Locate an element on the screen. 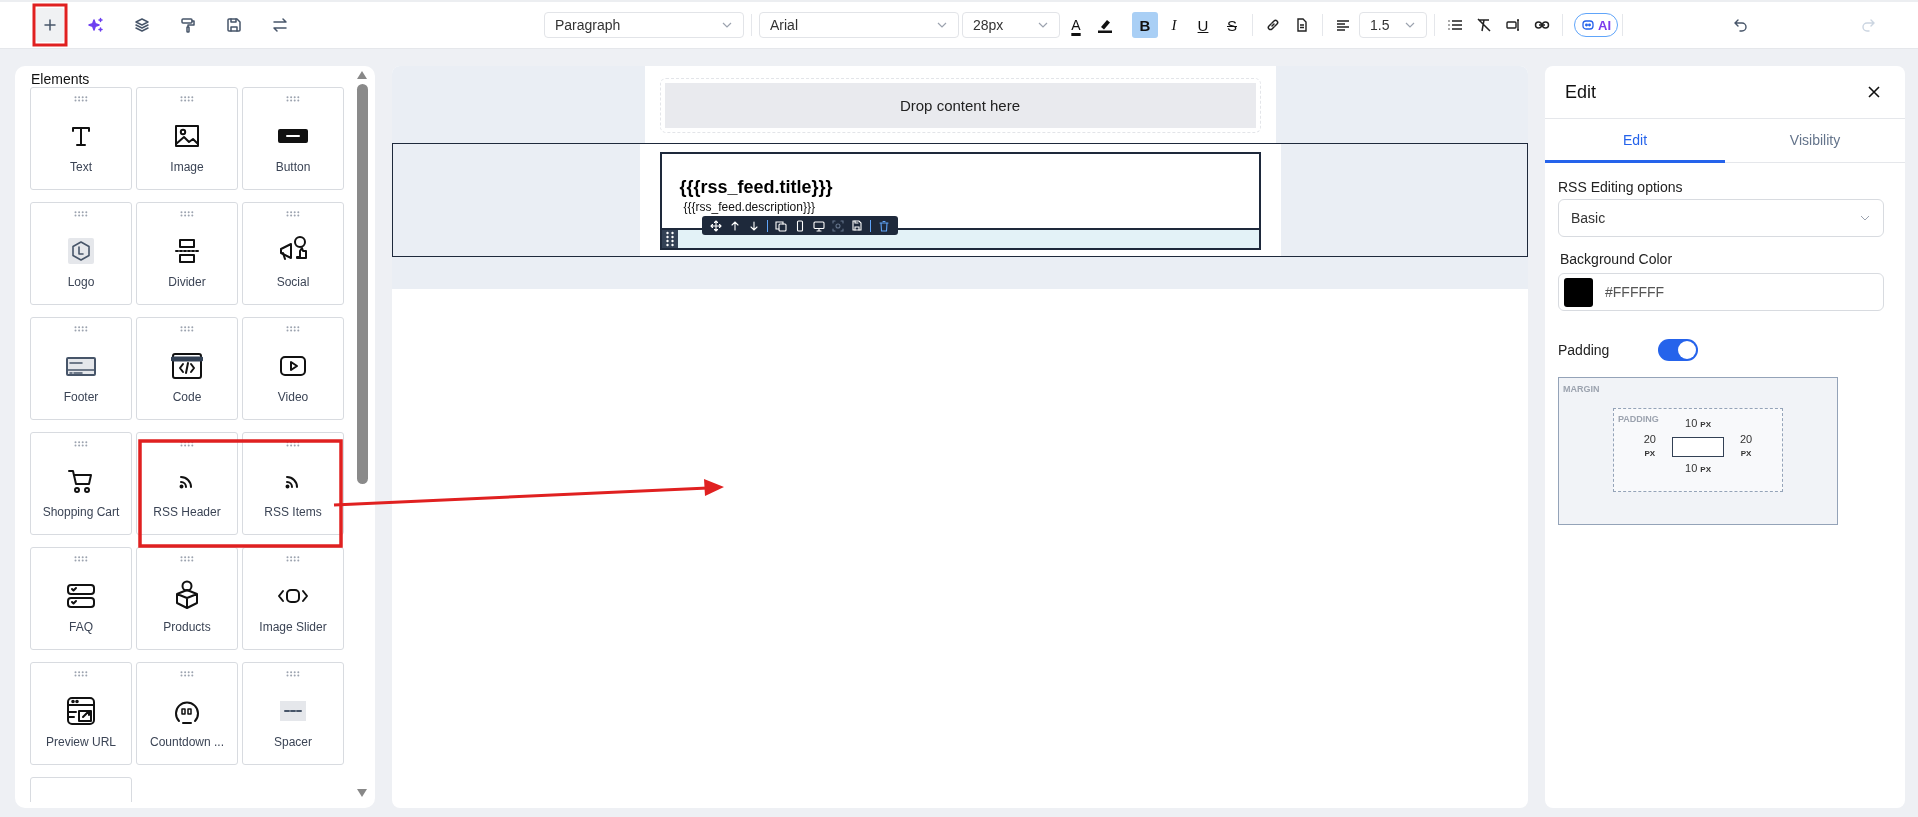 Image resolution: width=1918 pixels, height=817 pixels. tab: Edit is located at coordinates (1635, 141).